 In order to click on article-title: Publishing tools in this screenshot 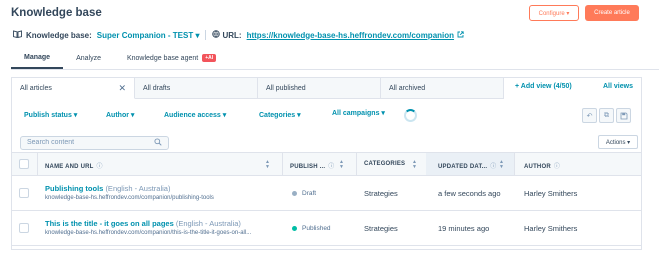, I will do `click(74, 188)`.